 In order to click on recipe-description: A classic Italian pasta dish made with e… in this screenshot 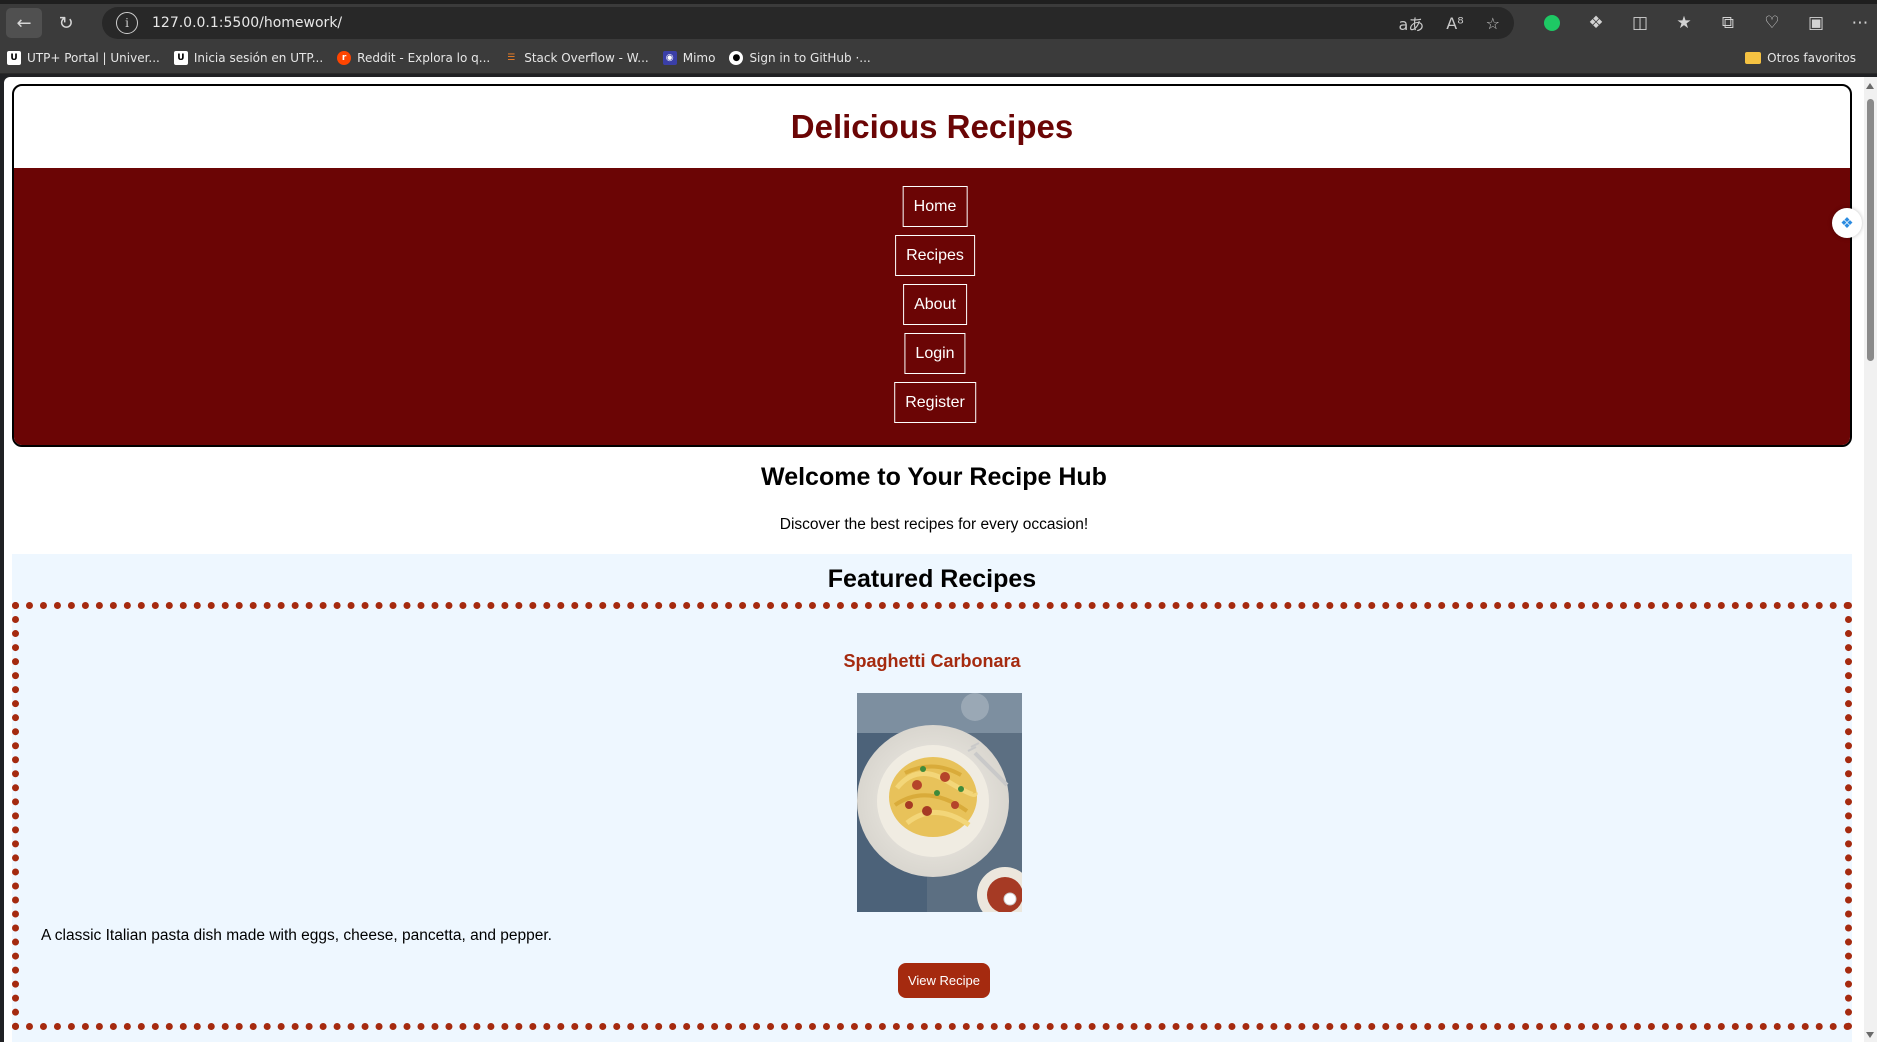, I will do `click(296, 935)`.